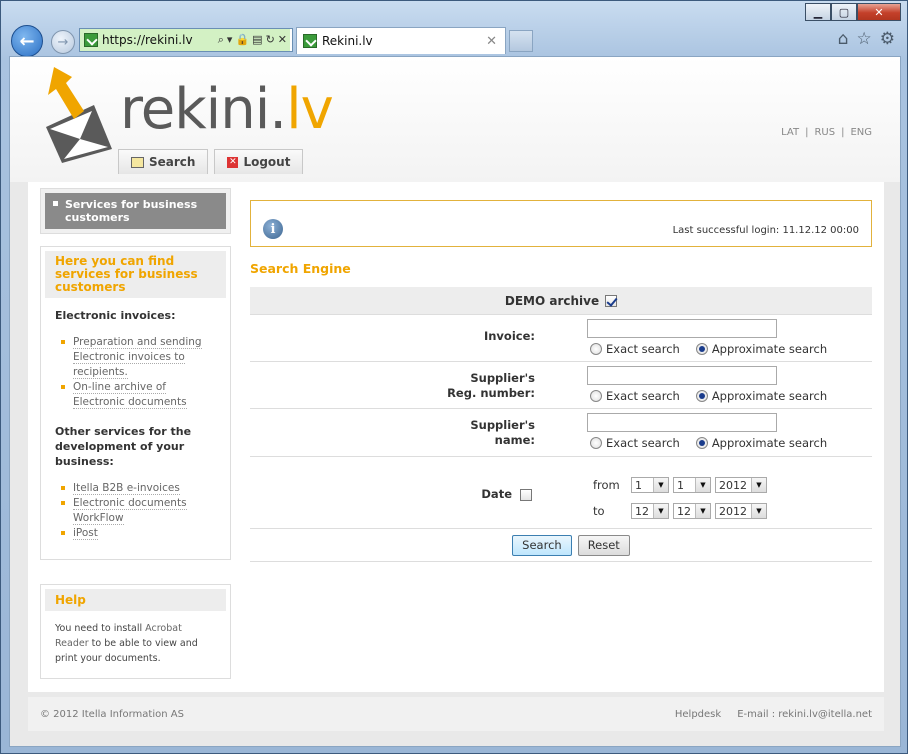 The width and height of the screenshot is (908, 754). Describe the element at coordinates (27, 41) in the screenshot. I see `back-arrow-icon: ←` at that location.